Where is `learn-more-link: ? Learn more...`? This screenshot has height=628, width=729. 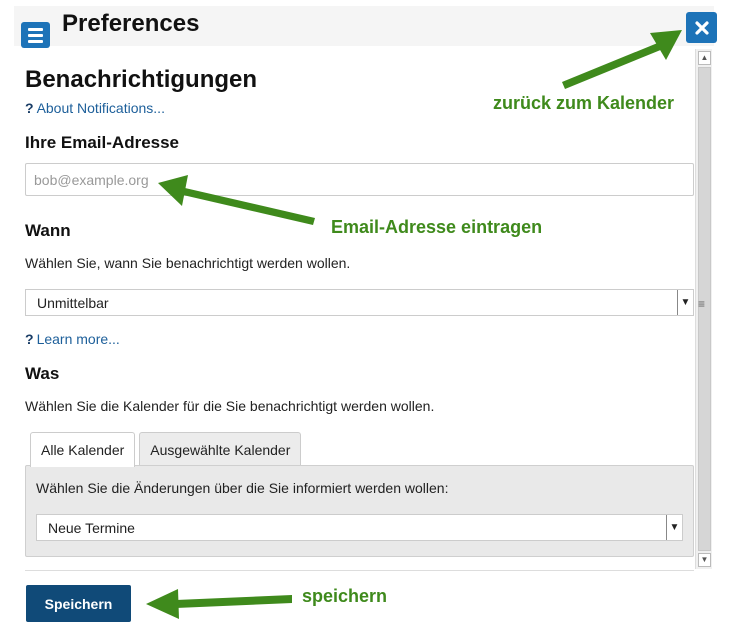
learn-more-link: ? Learn more... is located at coordinates (72, 339).